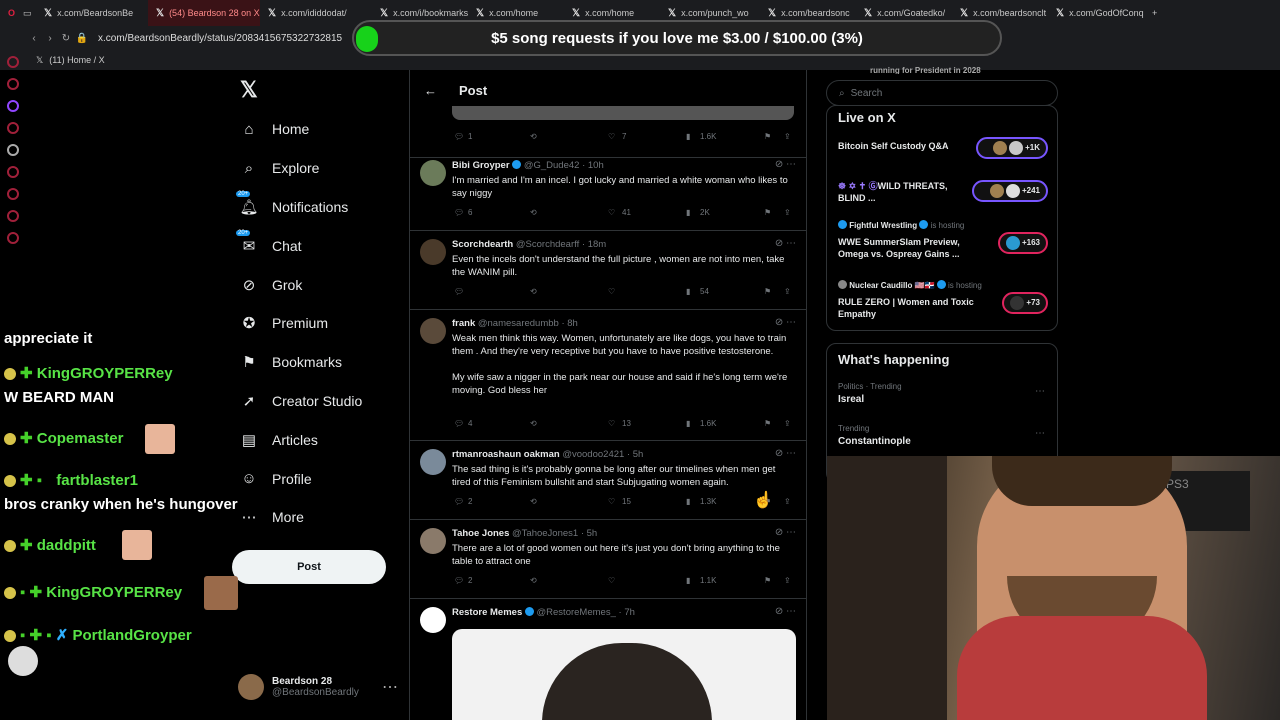 The height and width of the screenshot is (720, 1280). What do you see at coordinates (92, 13) in the screenshot?
I see `tab-1: 𝕏x.com/BeardsonBe` at bounding box center [92, 13].